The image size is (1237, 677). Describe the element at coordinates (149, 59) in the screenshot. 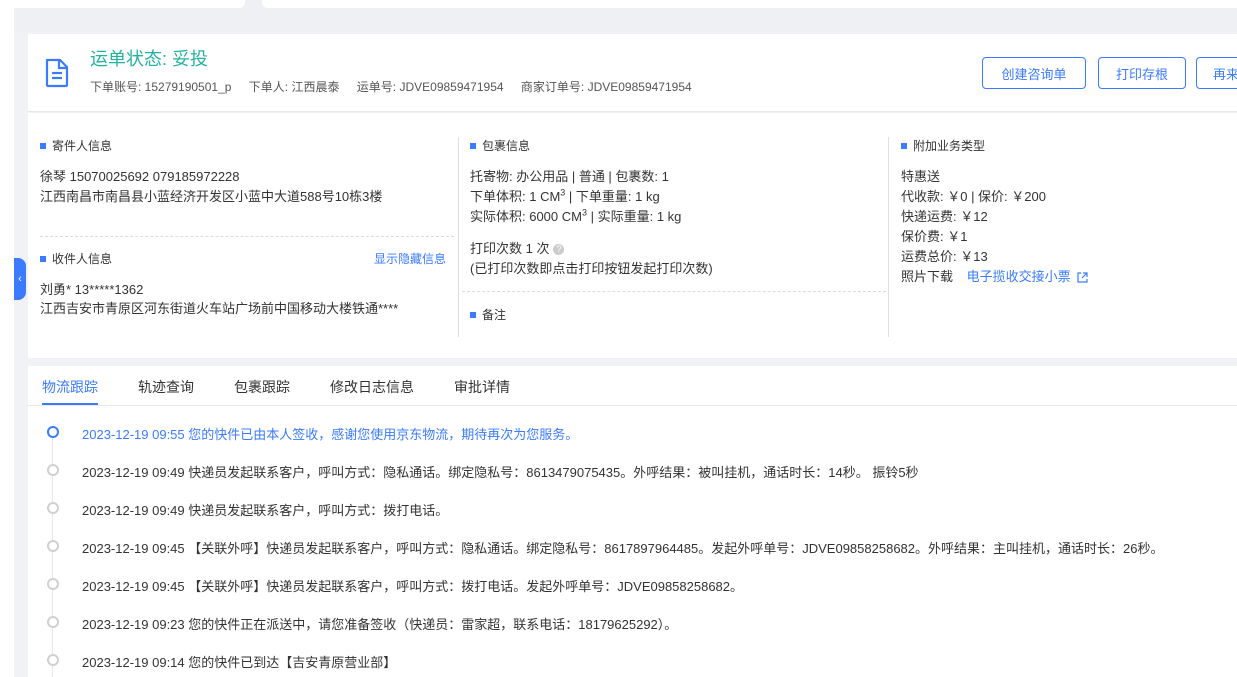

I see `waybill-status: 运单状态: 妥投` at that location.